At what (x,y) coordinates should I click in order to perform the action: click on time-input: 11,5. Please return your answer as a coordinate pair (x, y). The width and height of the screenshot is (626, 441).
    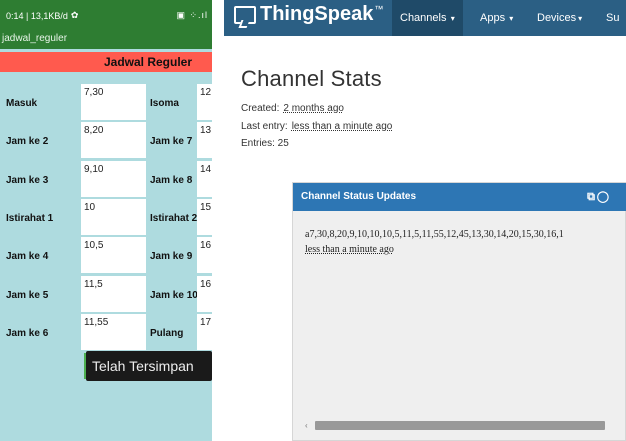
    Looking at the image, I should click on (113, 294).